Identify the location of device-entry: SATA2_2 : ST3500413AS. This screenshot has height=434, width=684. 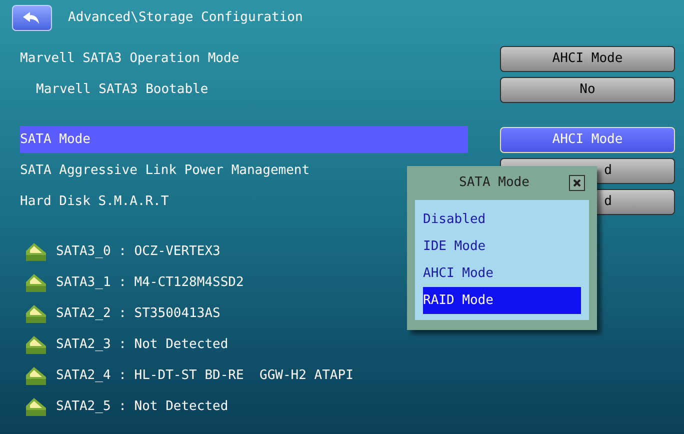
(138, 313).